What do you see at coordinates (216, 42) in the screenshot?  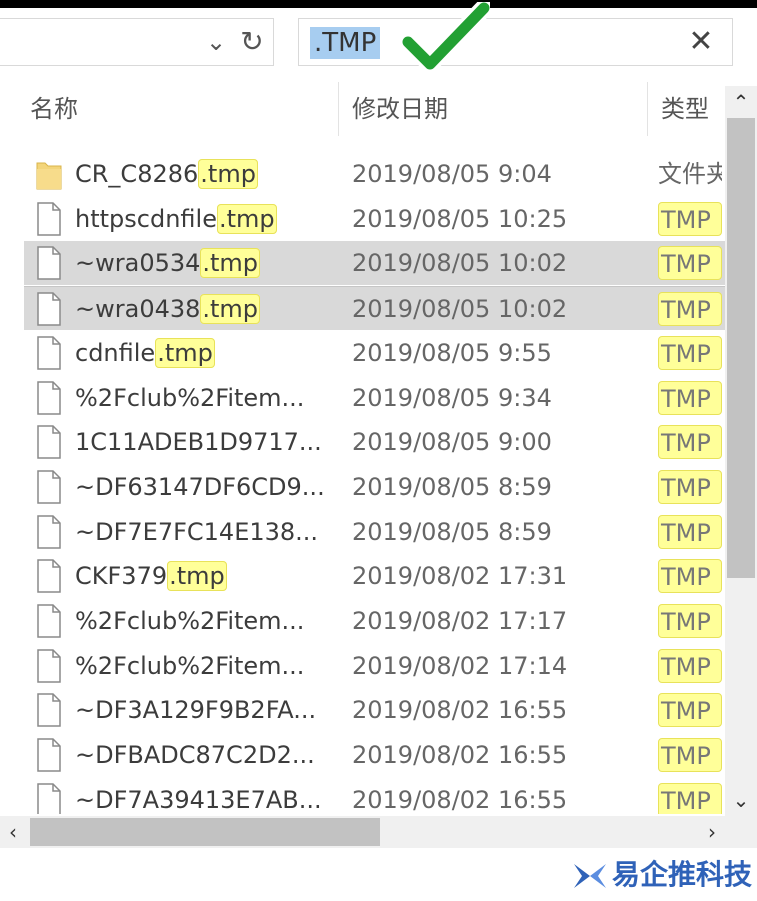 I see `chevron-down-icon: ⌄` at bounding box center [216, 42].